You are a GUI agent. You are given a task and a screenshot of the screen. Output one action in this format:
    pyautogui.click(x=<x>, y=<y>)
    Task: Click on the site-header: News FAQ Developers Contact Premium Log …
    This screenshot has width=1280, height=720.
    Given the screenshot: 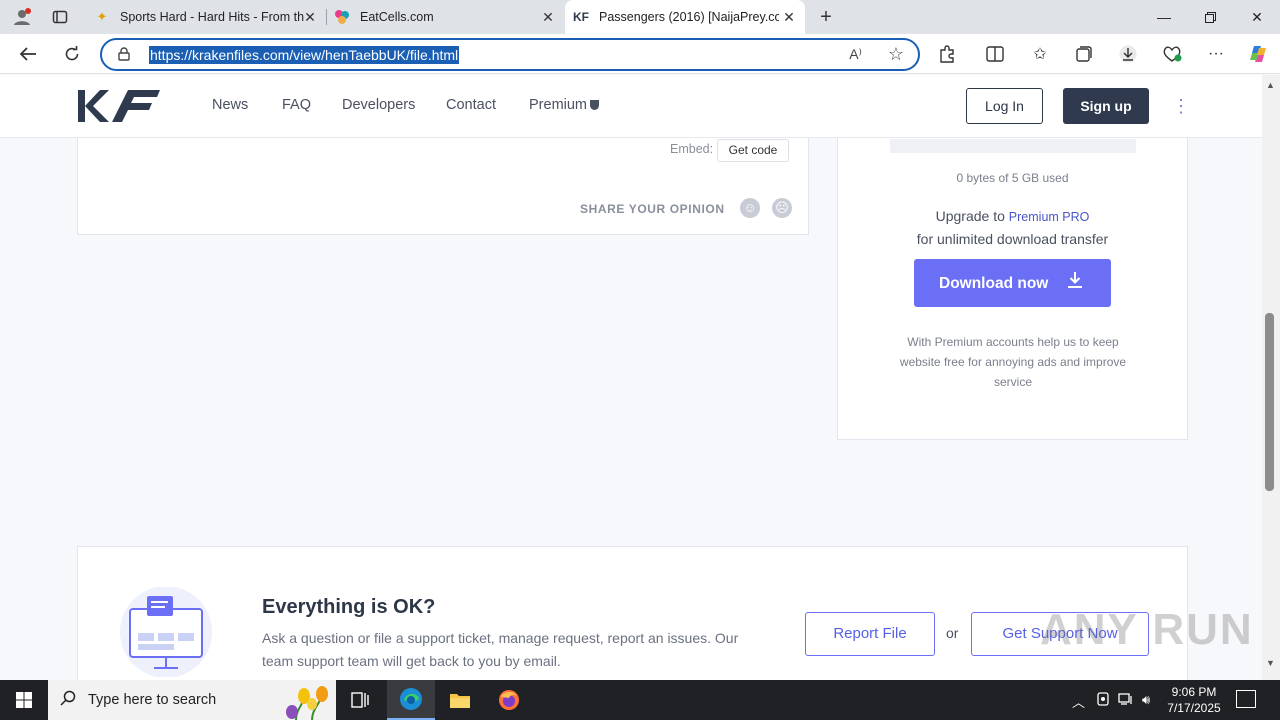 What is the action you would take?
    pyautogui.click(x=631, y=106)
    